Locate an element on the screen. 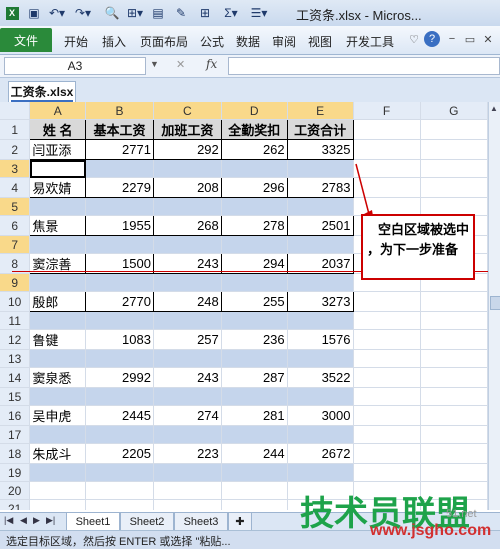 The image size is (500, 549). tab-formulas: 公式 is located at coordinates (212, 41).